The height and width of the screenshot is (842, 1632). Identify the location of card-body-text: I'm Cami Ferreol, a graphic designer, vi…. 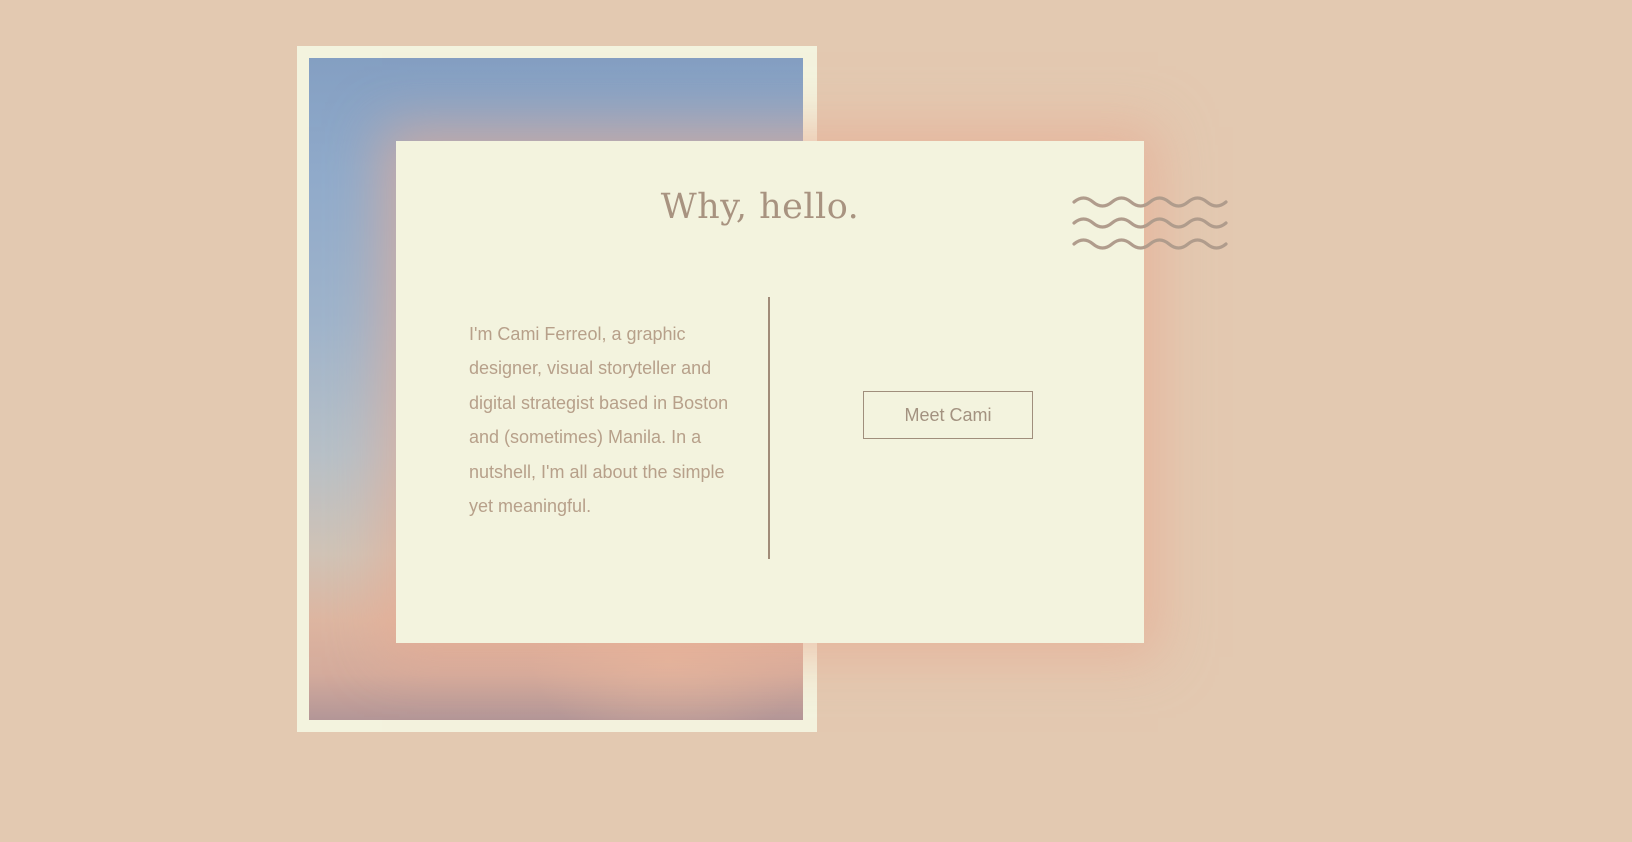
(599, 420).